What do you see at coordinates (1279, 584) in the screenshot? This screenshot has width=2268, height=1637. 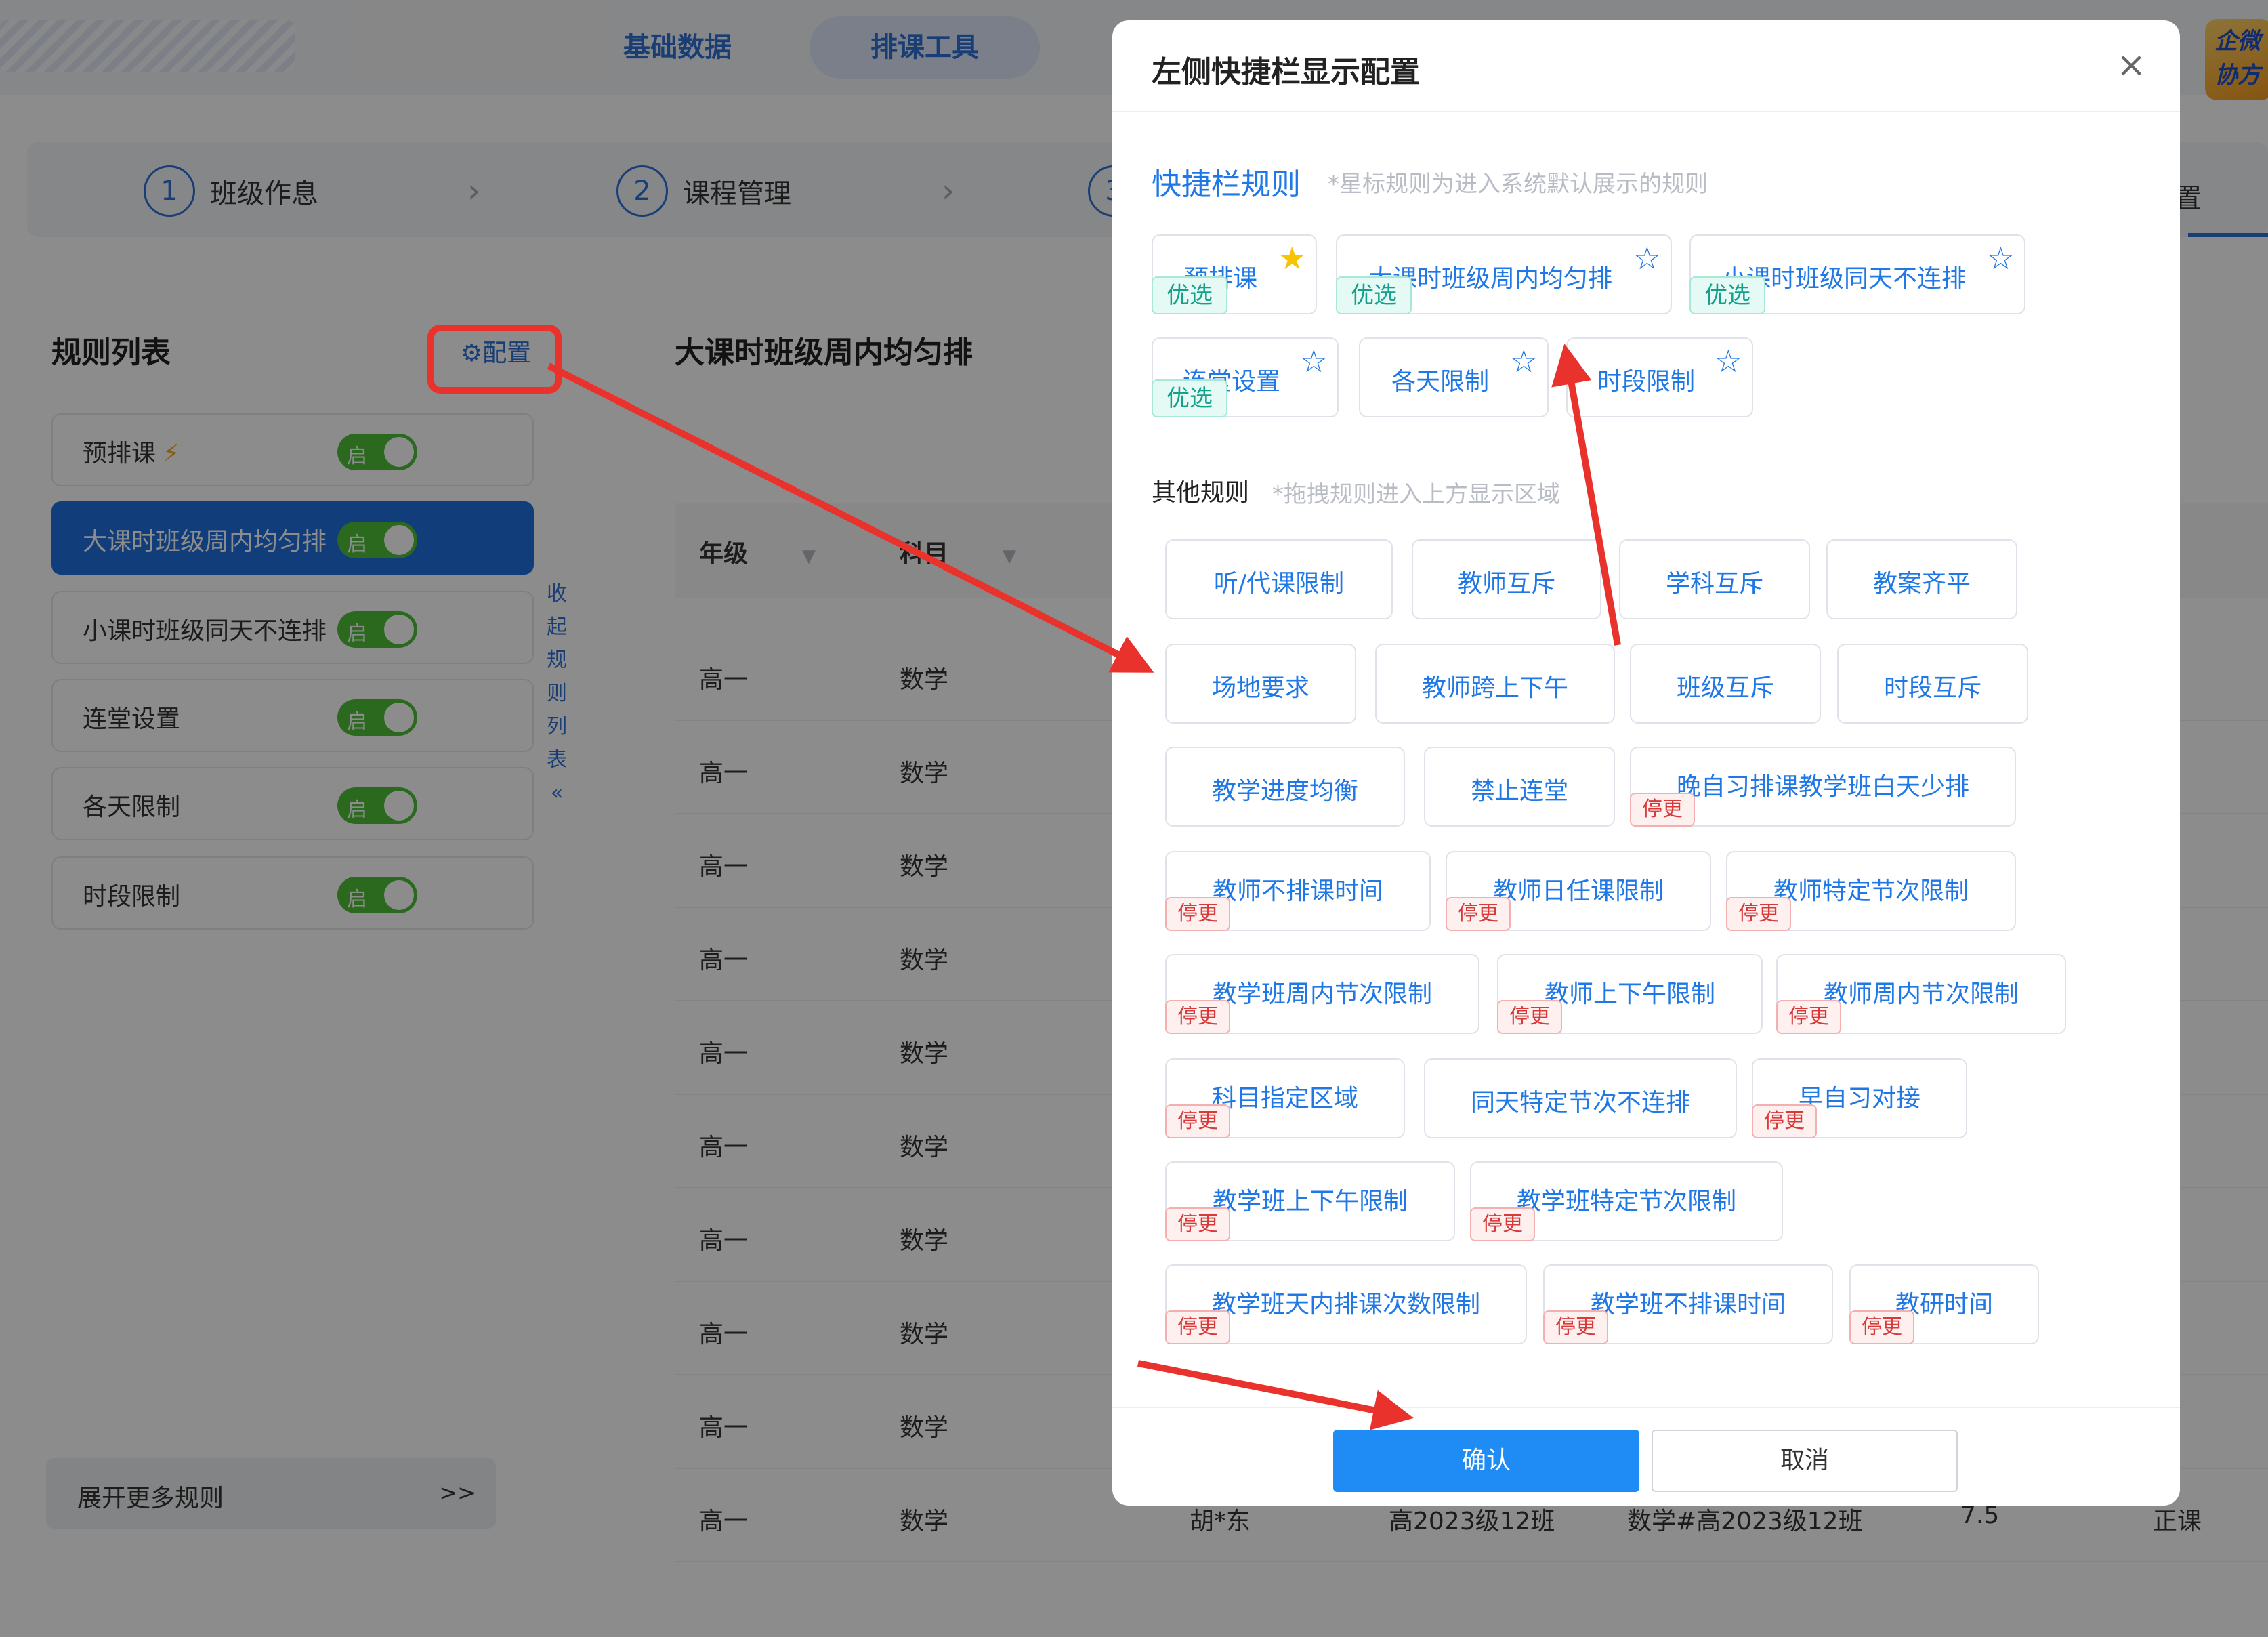 I see `rule-chip-label: 听/代课限制` at bounding box center [1279, 584].